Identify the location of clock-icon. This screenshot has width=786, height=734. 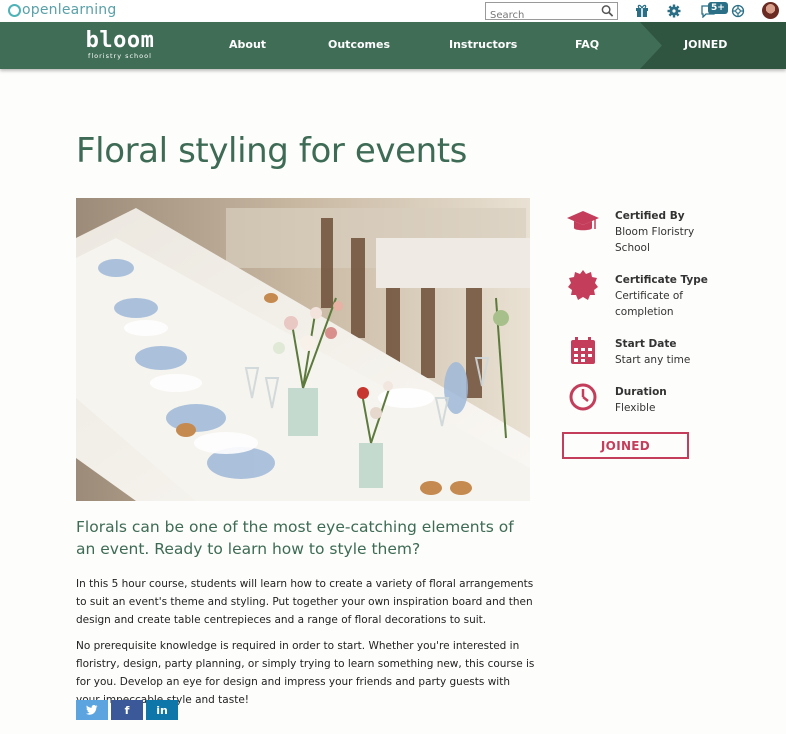
(583, 397).